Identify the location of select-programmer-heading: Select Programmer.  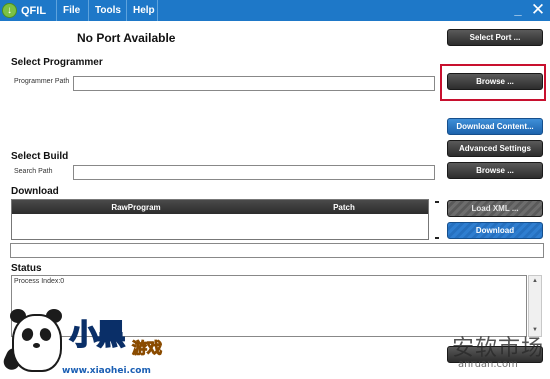
(57, 62).